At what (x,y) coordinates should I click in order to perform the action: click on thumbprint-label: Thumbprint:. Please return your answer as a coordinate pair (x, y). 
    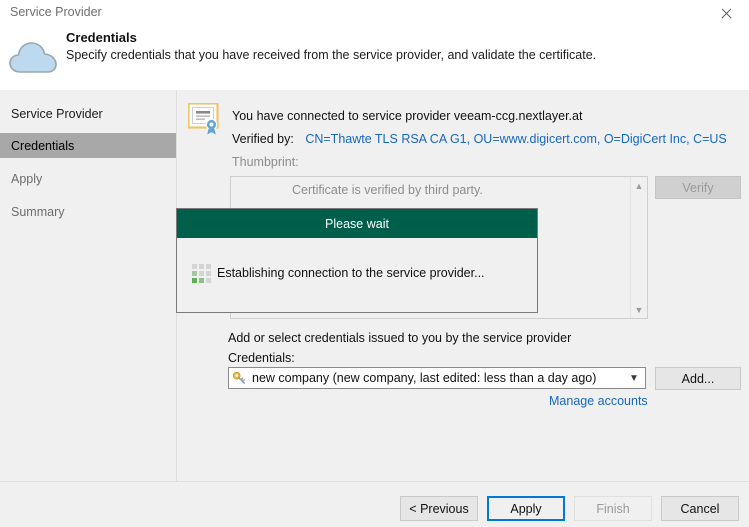
    Looking at the image, I should click on (265, 162).